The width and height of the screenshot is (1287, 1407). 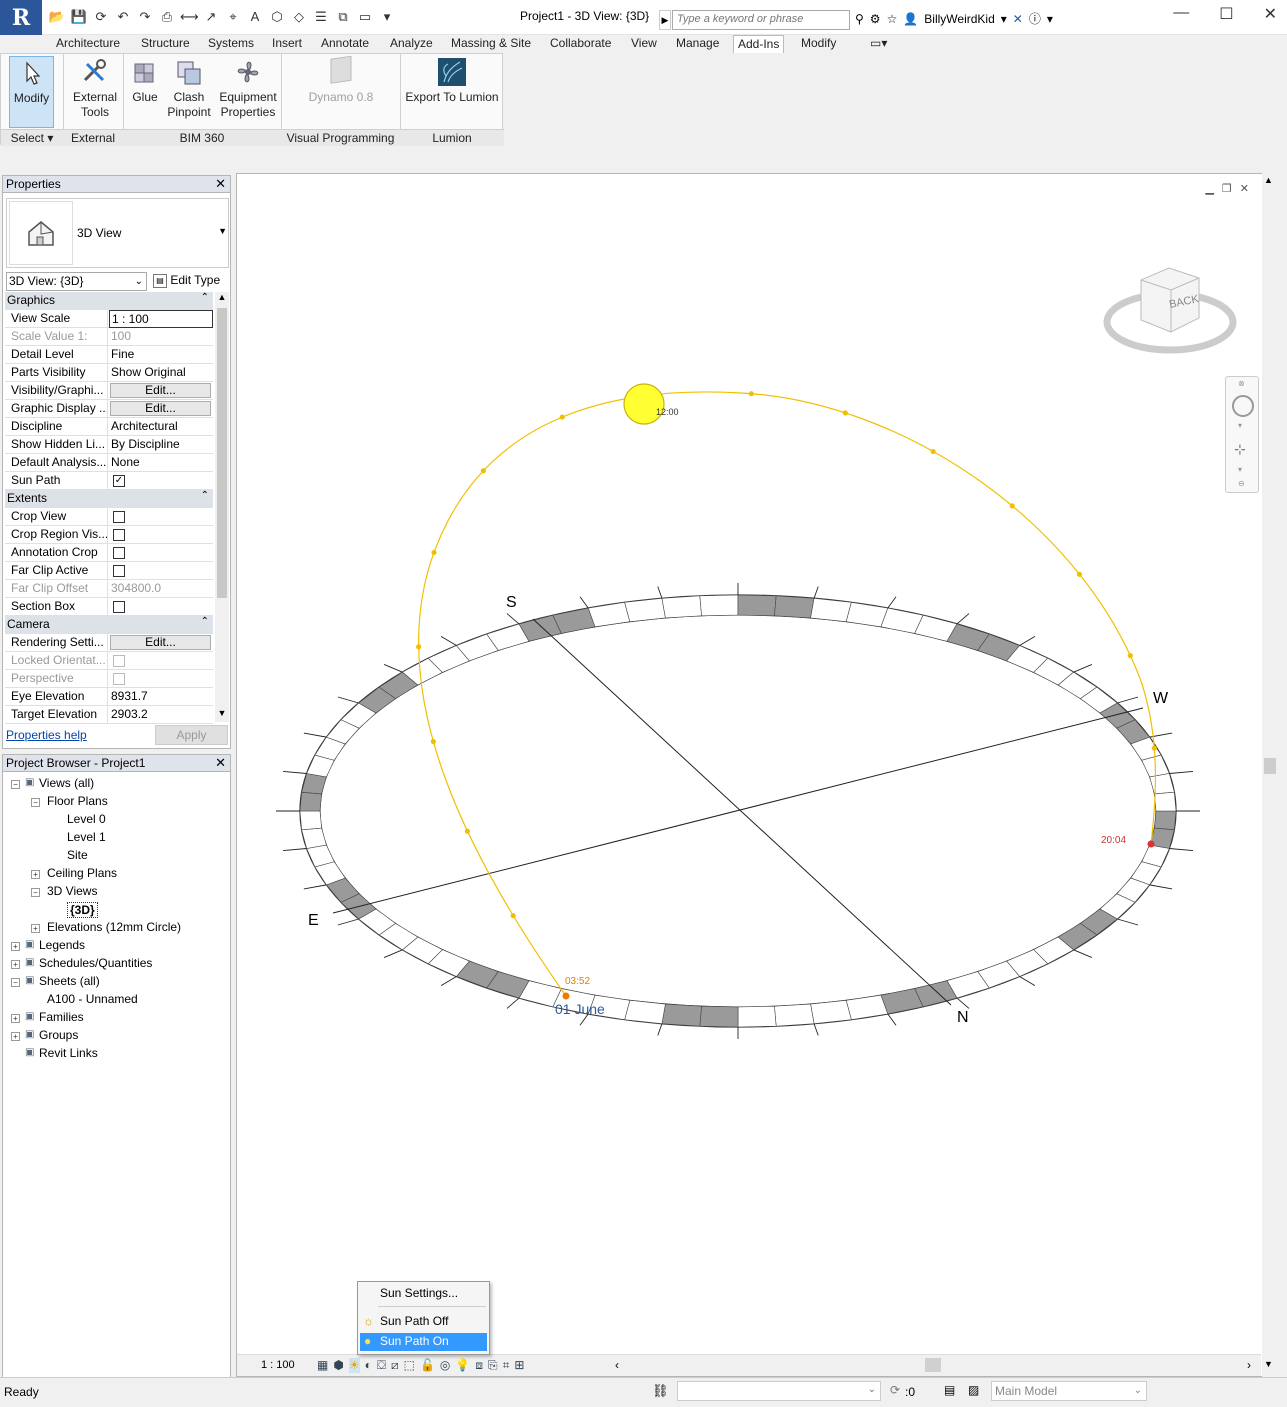 What do you see at coordinates (248, 88) in the screenshot?
I see `equipment-properties-button: Equipment Properties` at bounding box center [248, 88].